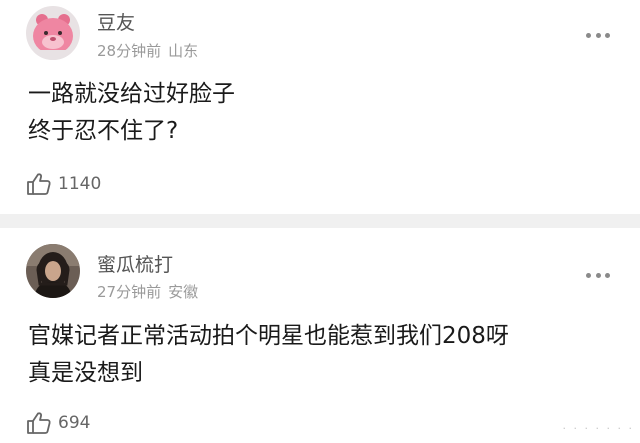  Describe the element at coordinates (116, 21) in the screenshot. I see `username: 豆友` at that location.